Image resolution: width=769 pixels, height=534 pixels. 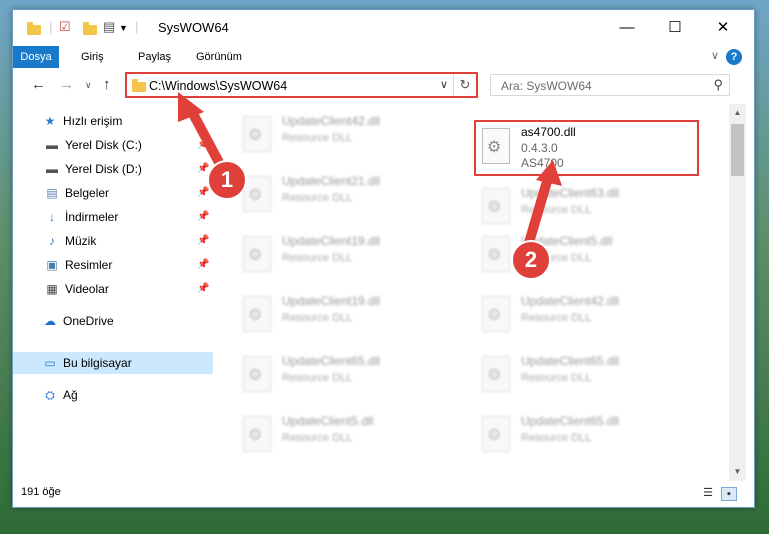 I want to click on scrollbar-thumb, so click(x=737, y=150).